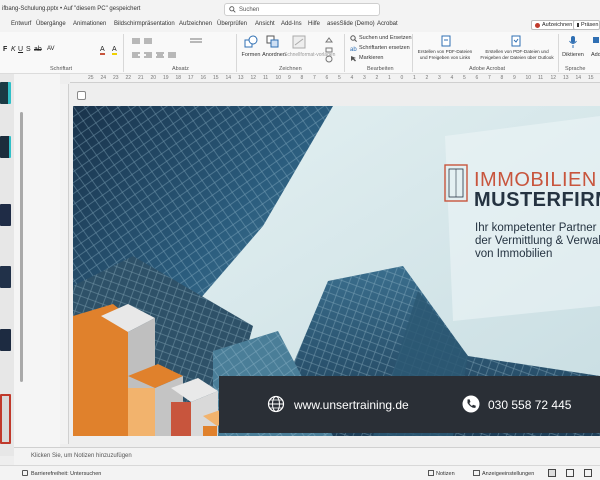 Image resolution: width=600 pixels, height=480 pixels. I want to click on svg-text: ab, so click(353, 49).